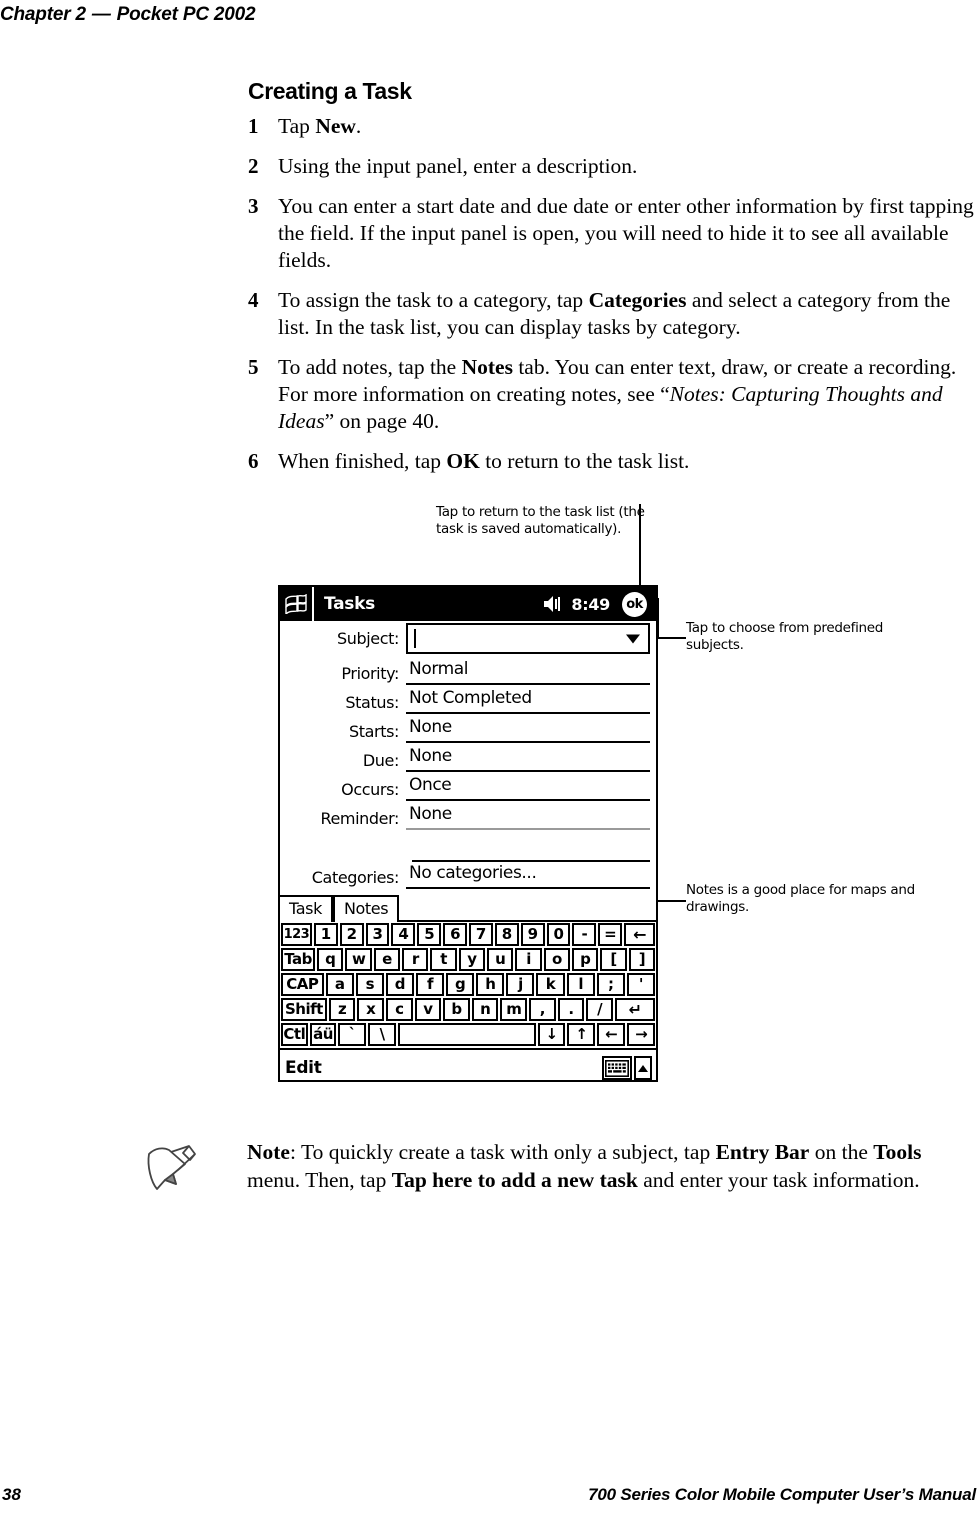  Describe the element at coordinates (443, 959) in the screenshot. I see `key-t: t` at that location.